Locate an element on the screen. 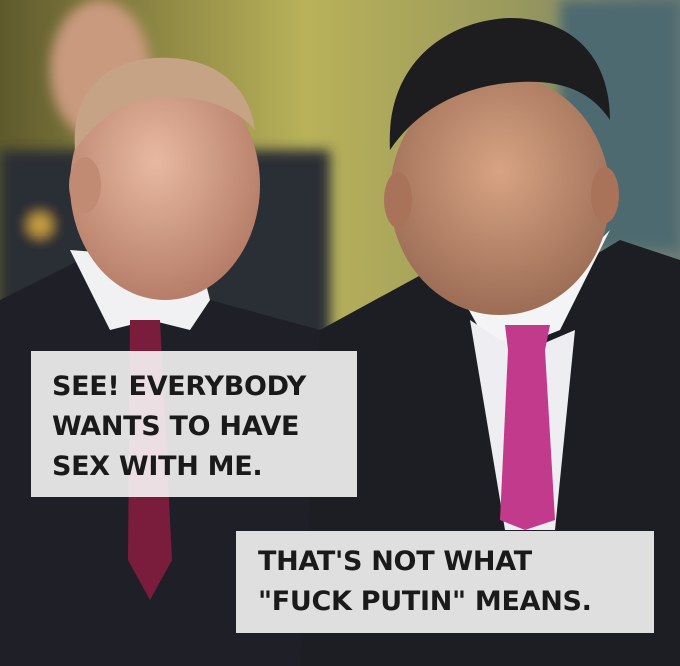 The image size is (680, 666). caption-left-line-2: WANTS TO HAVE is located at coordinates (176, 426).